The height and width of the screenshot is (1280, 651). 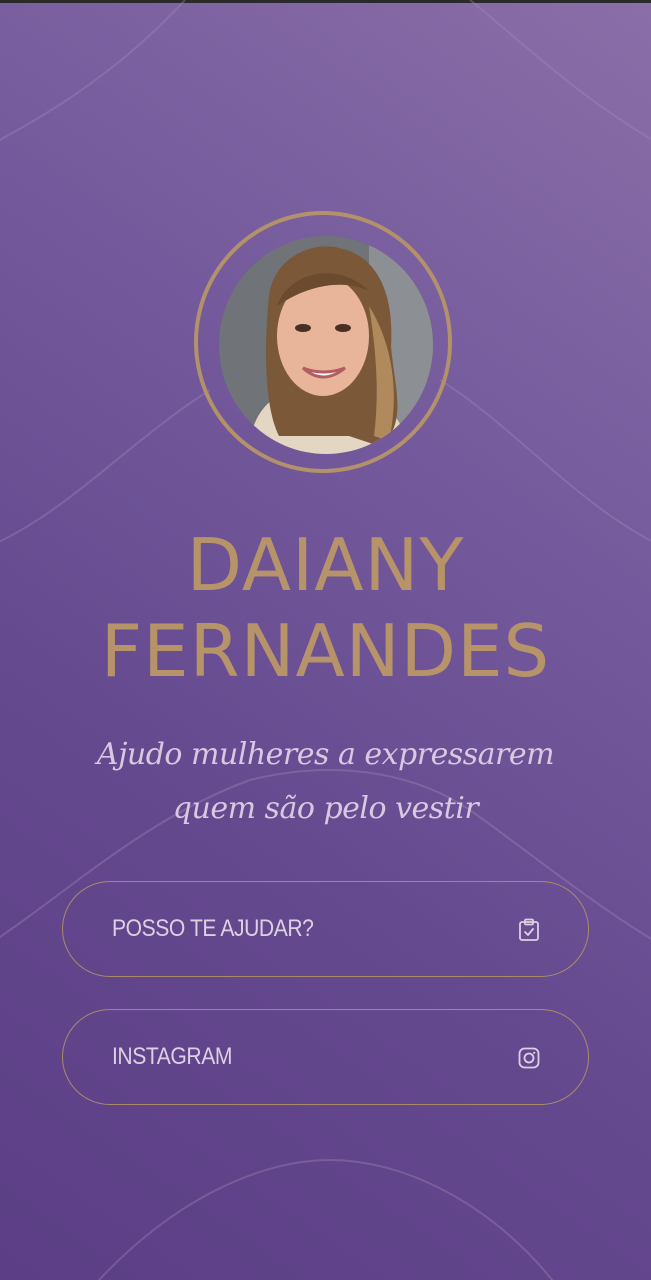 What do you see at coordinates (325, 651) in the screenshot?
I see `profile-last-name: FERNANDES` at bounding box center [325, 651].